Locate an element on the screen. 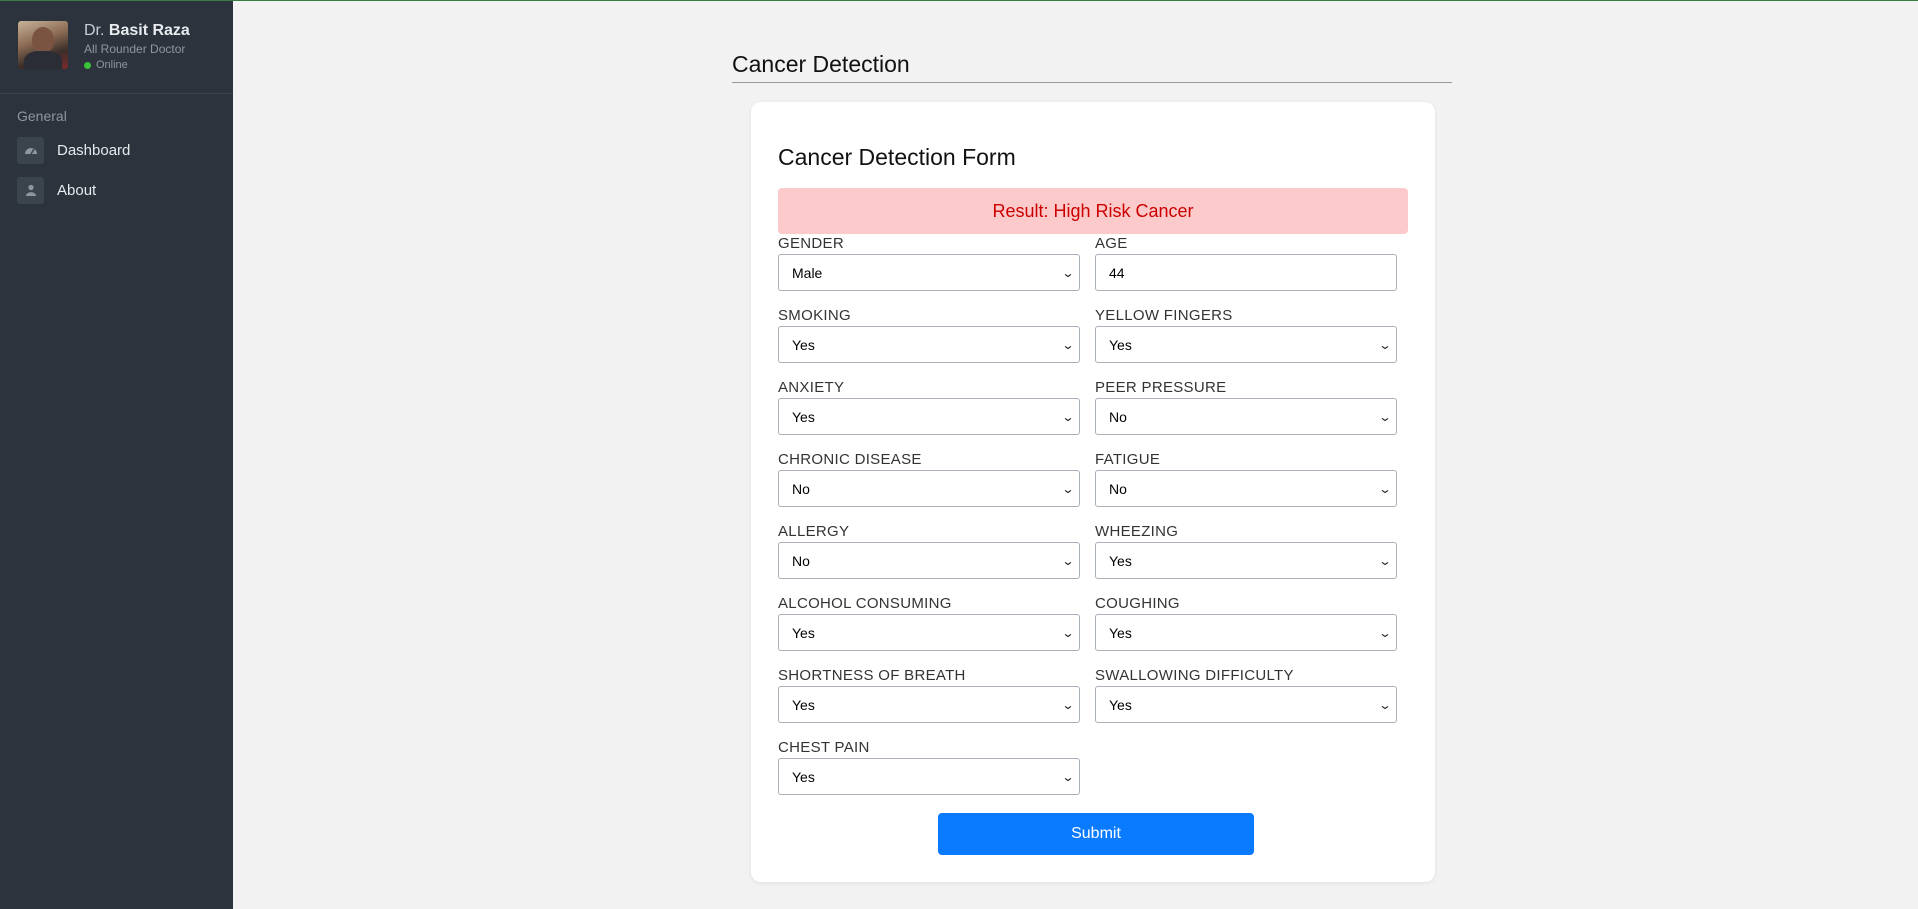  doctor-role: All Rounder Doctor is located at coordinates (135, 49).